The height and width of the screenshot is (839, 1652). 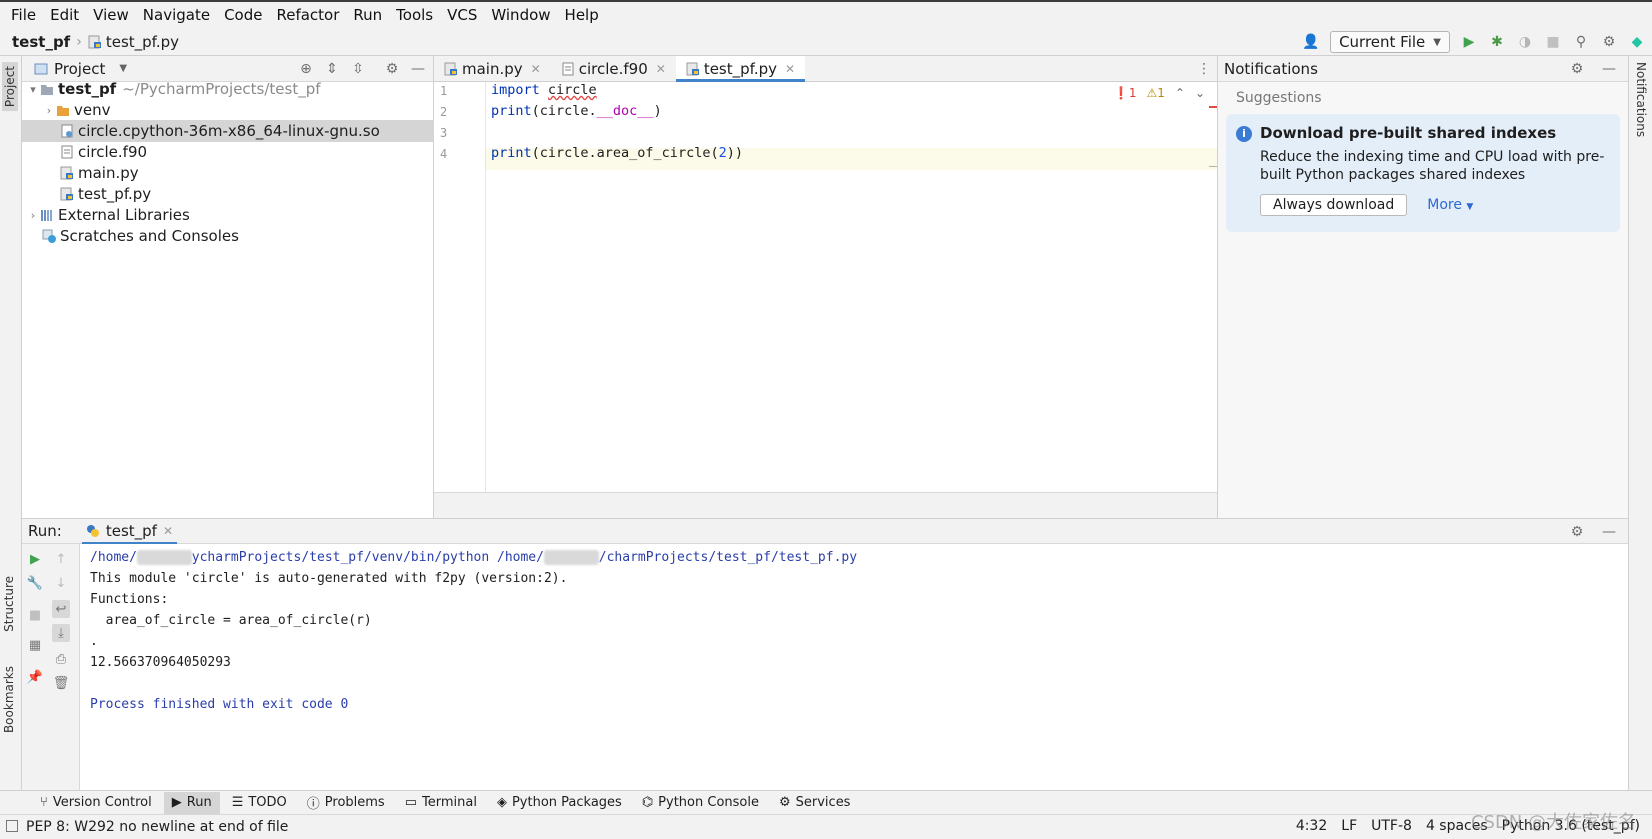 I want to click on menu-view: View, so click(x=111, y=15).